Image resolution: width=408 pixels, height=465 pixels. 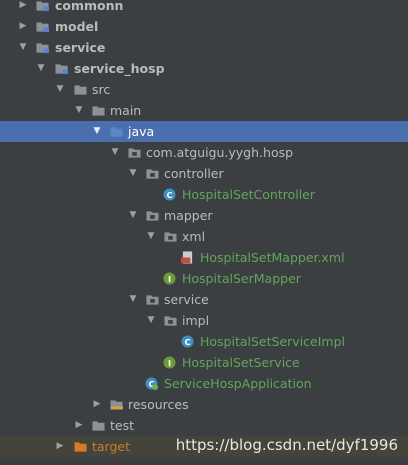 I want to click on tree-row-hospital-set-controller: HospitalSetController, so click(x=204, y=194).